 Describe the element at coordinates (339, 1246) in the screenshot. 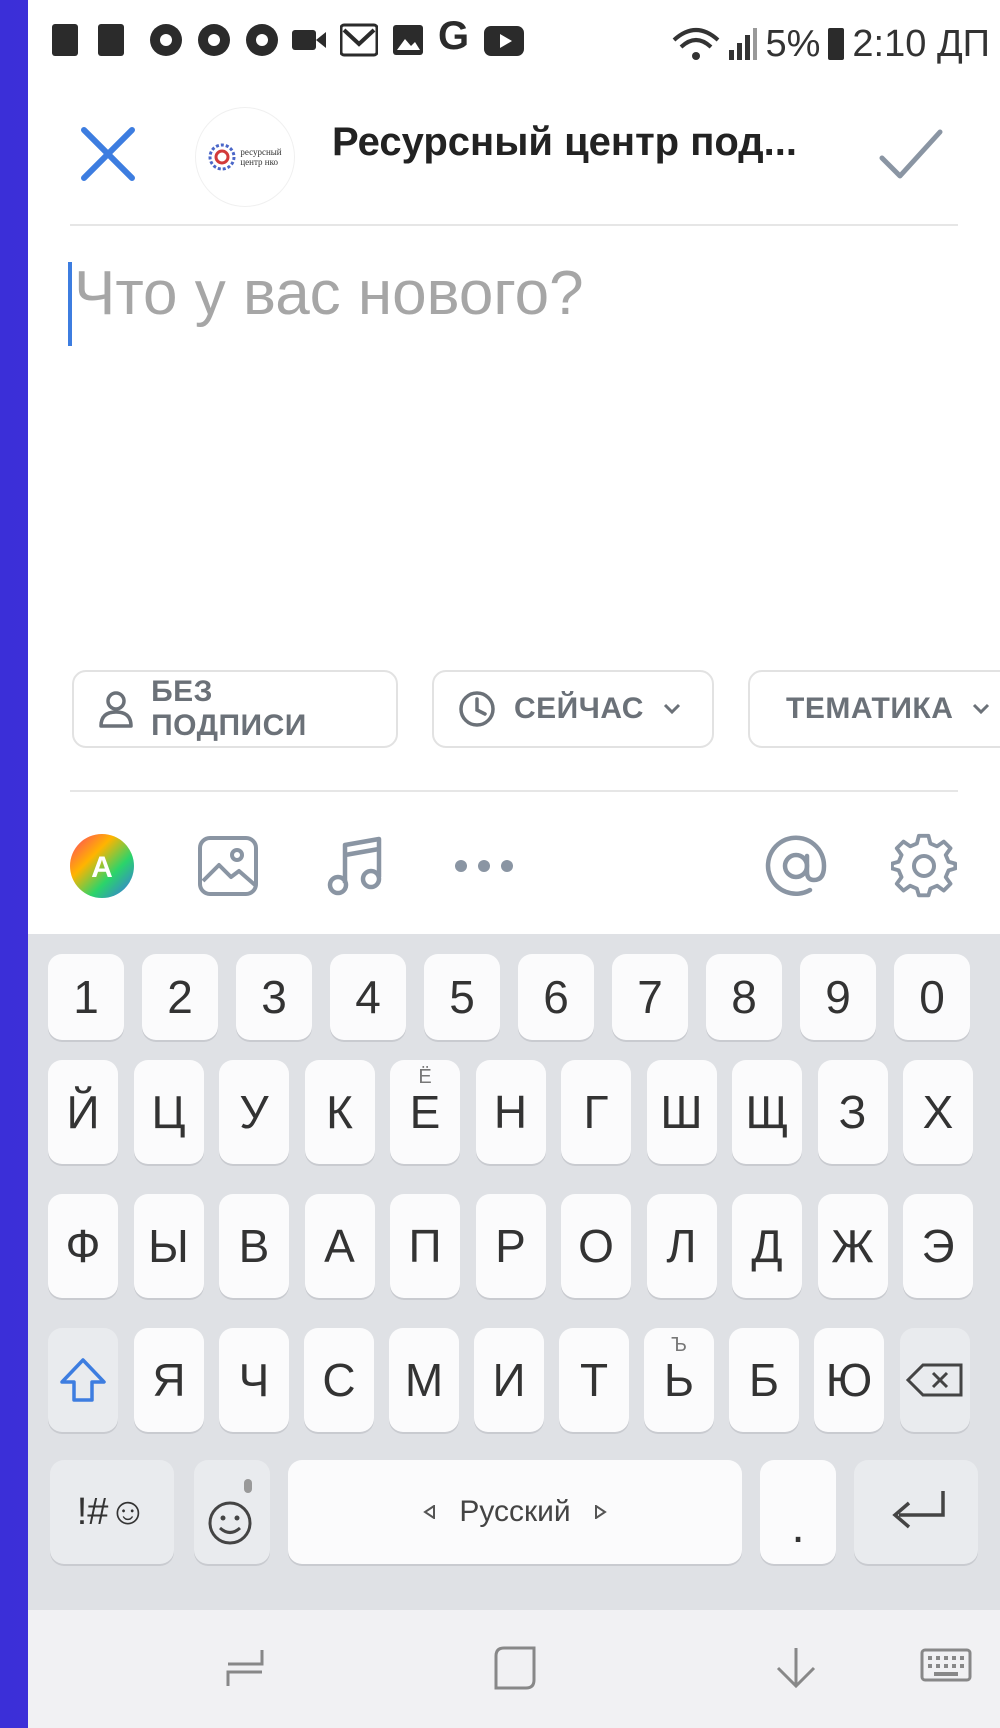

I see `letter-key: А` at that location.